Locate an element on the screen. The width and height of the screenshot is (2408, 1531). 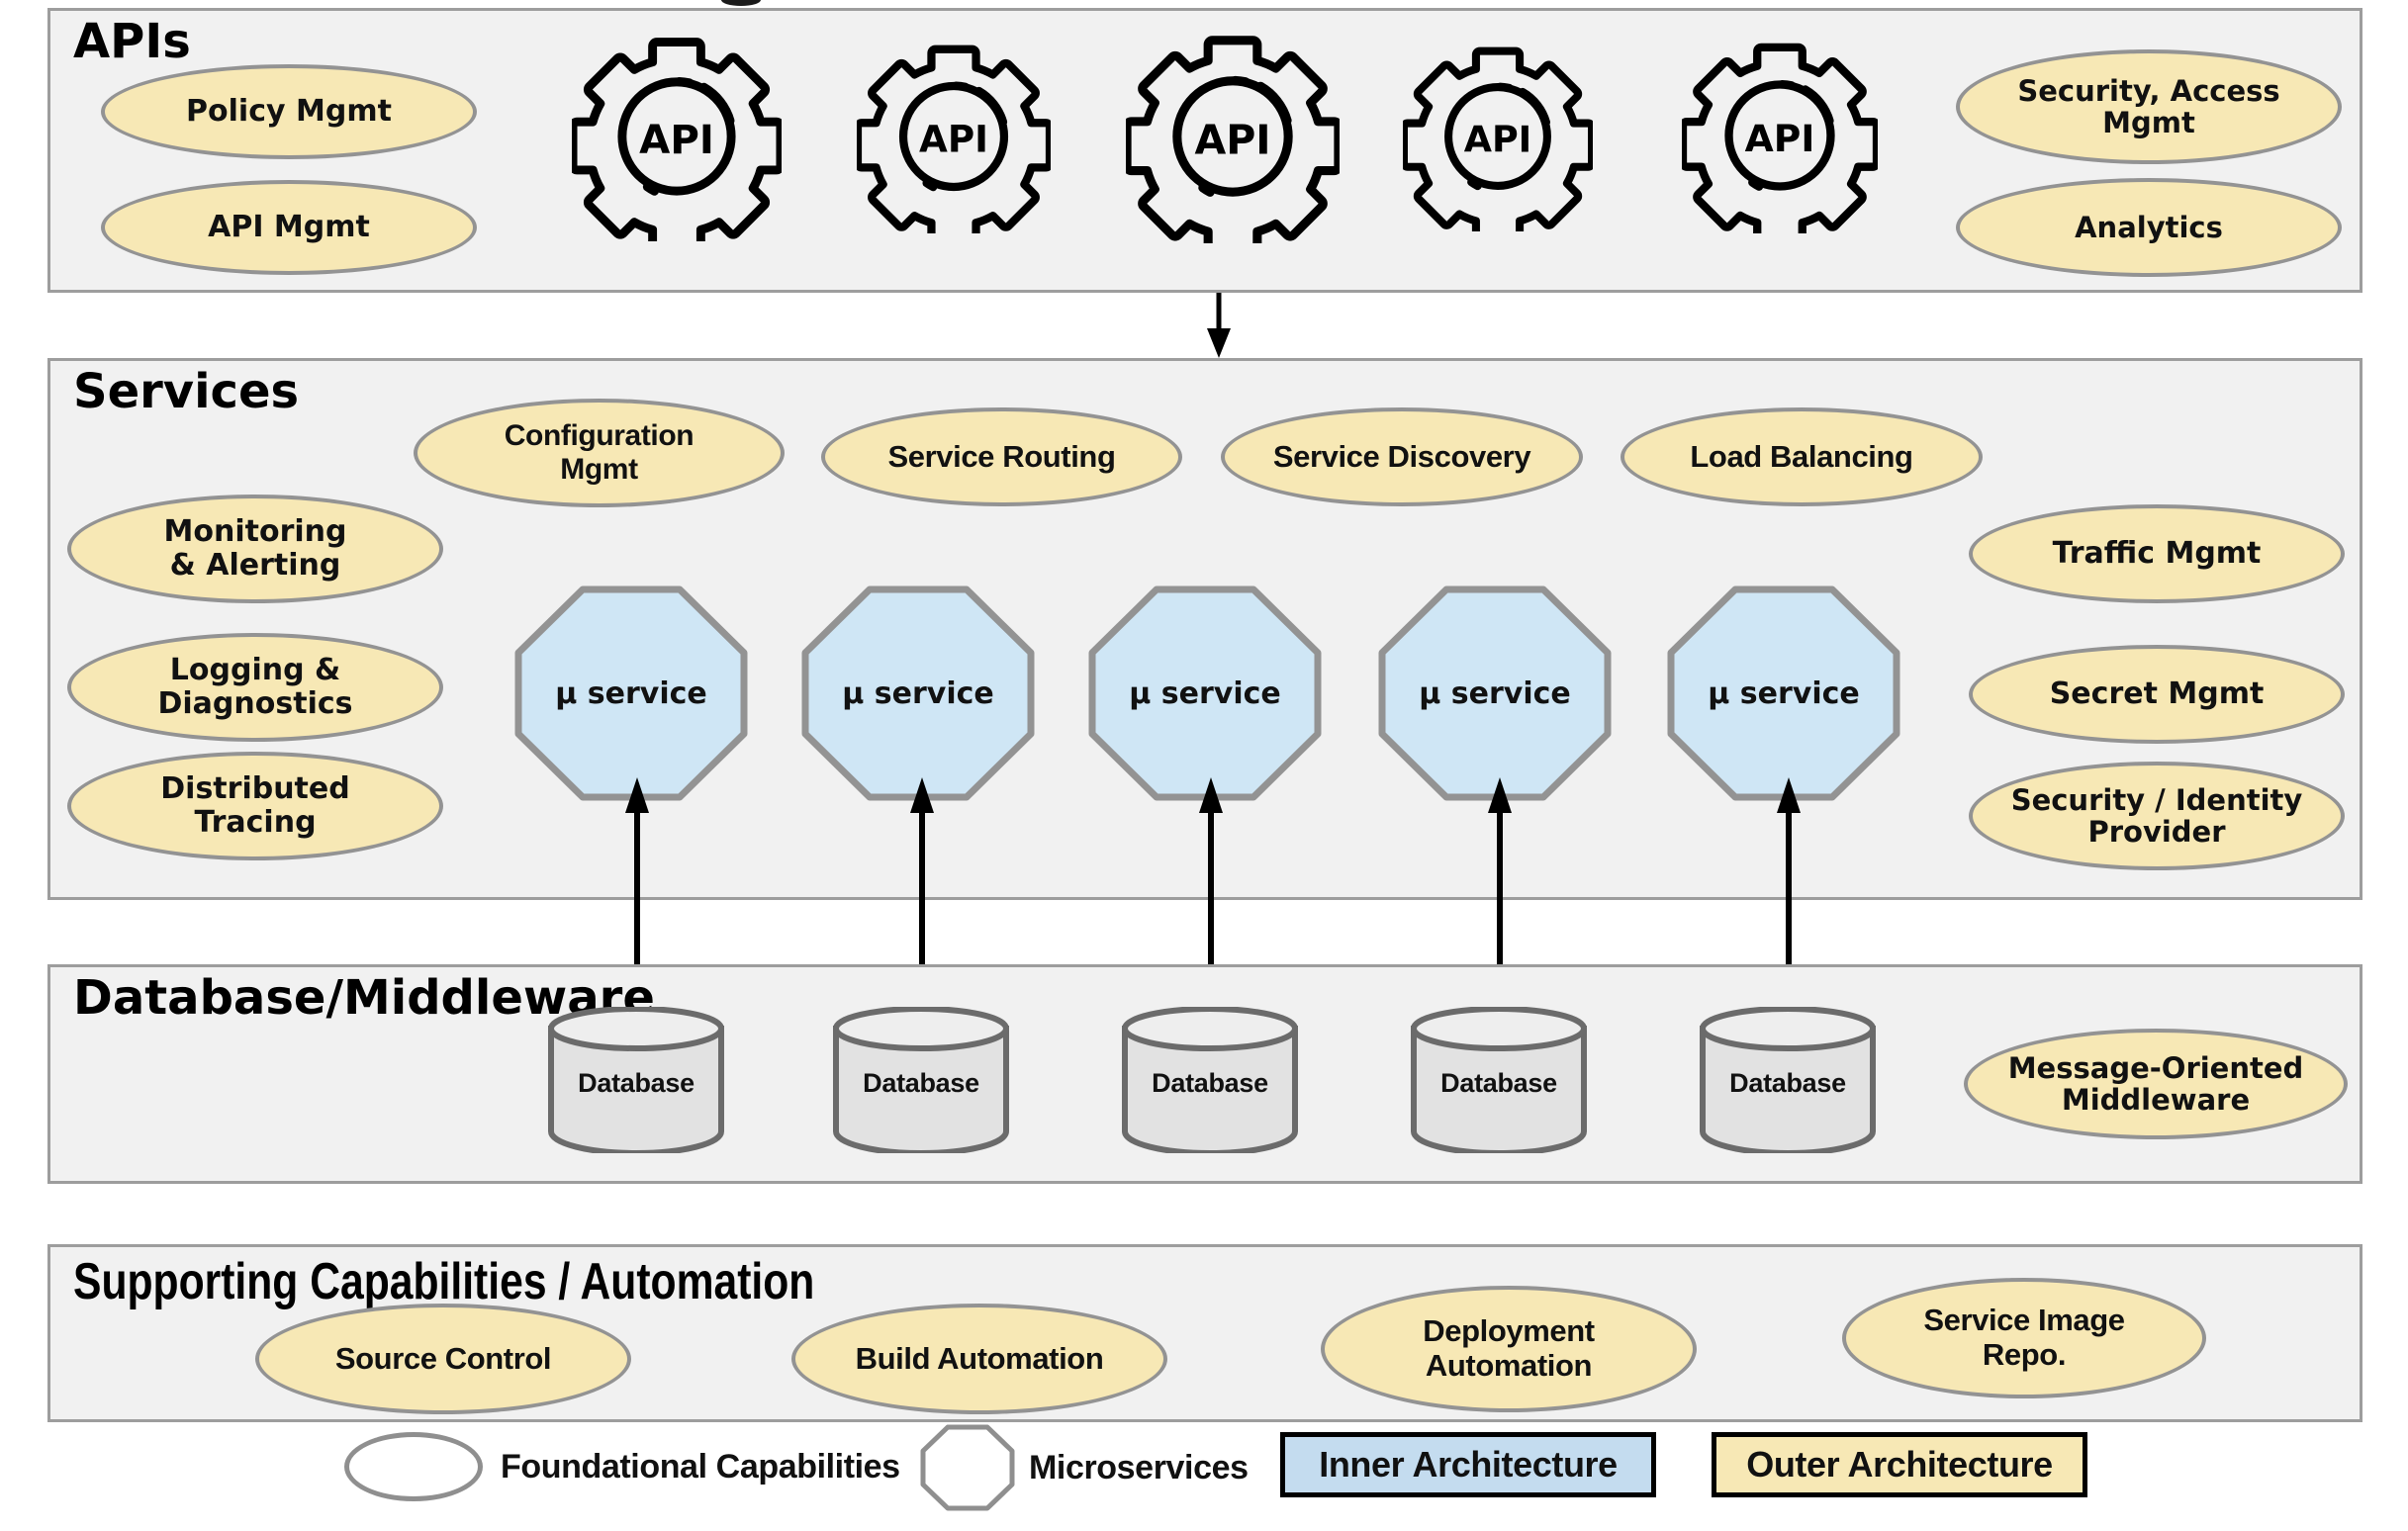
microservice-node-2: μ service is located at coordinates (918, 693).